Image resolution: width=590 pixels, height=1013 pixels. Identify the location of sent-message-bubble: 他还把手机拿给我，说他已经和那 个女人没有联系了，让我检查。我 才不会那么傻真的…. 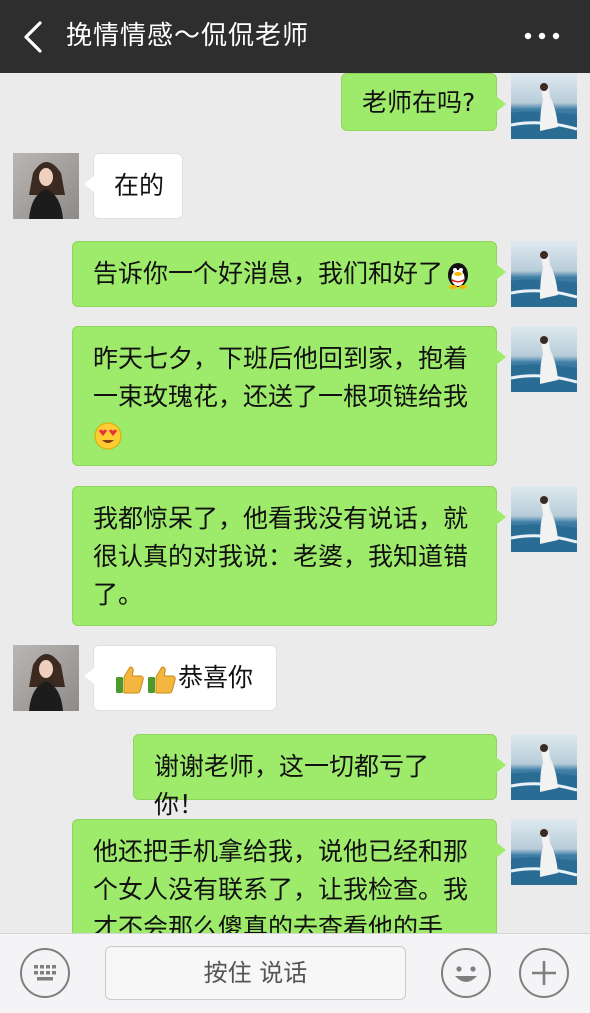
(289, 876).